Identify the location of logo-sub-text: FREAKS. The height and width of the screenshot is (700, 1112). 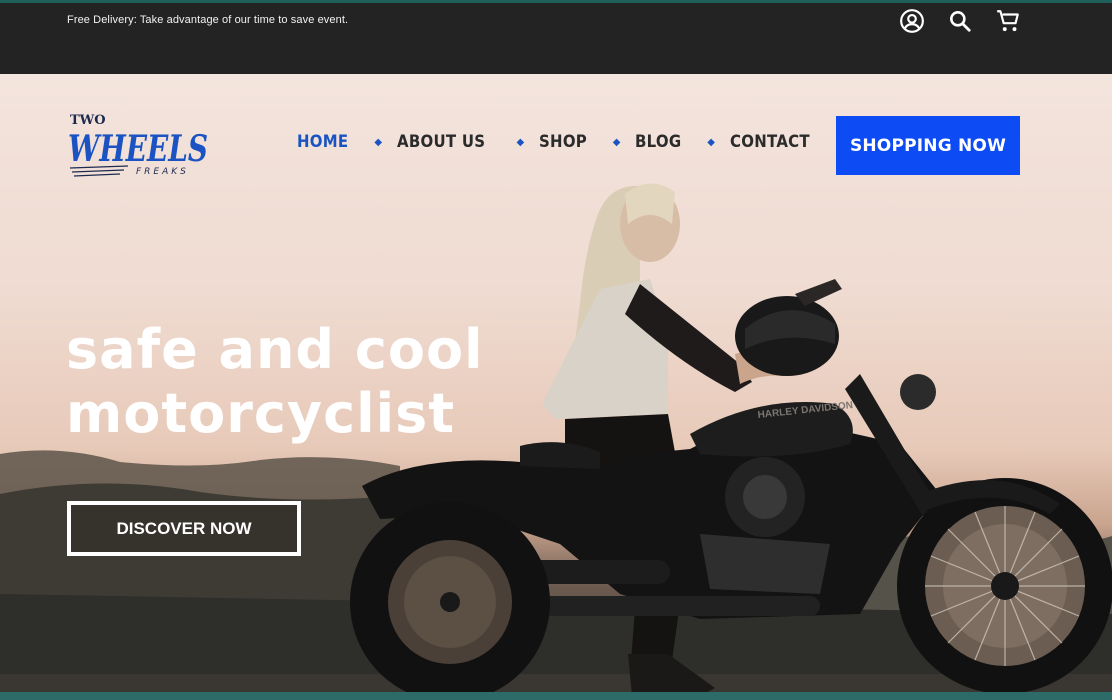
(162, 172).